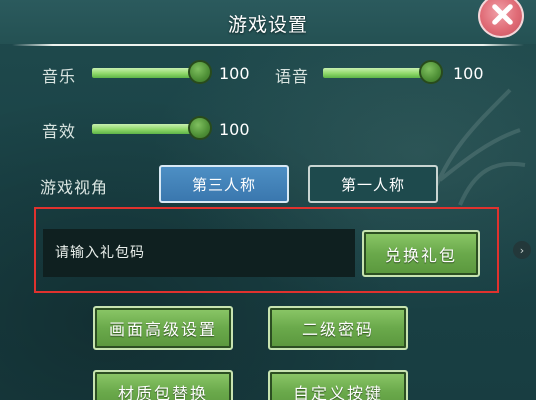  What do you see at coordinates (431, 72) in the screenshot?
I see `voice-slider-knob` at bounding box center [431, 72].